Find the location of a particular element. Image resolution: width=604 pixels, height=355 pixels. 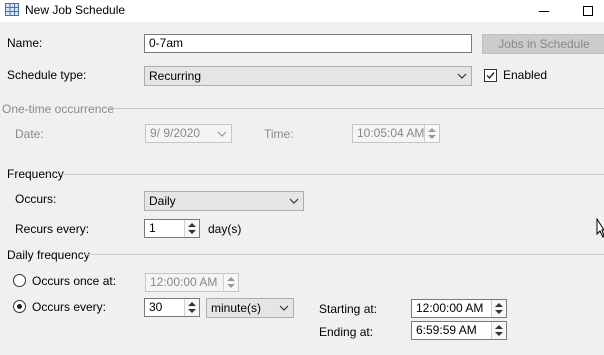

occurs-every-value: 30 is located at coordinates (156, 307).